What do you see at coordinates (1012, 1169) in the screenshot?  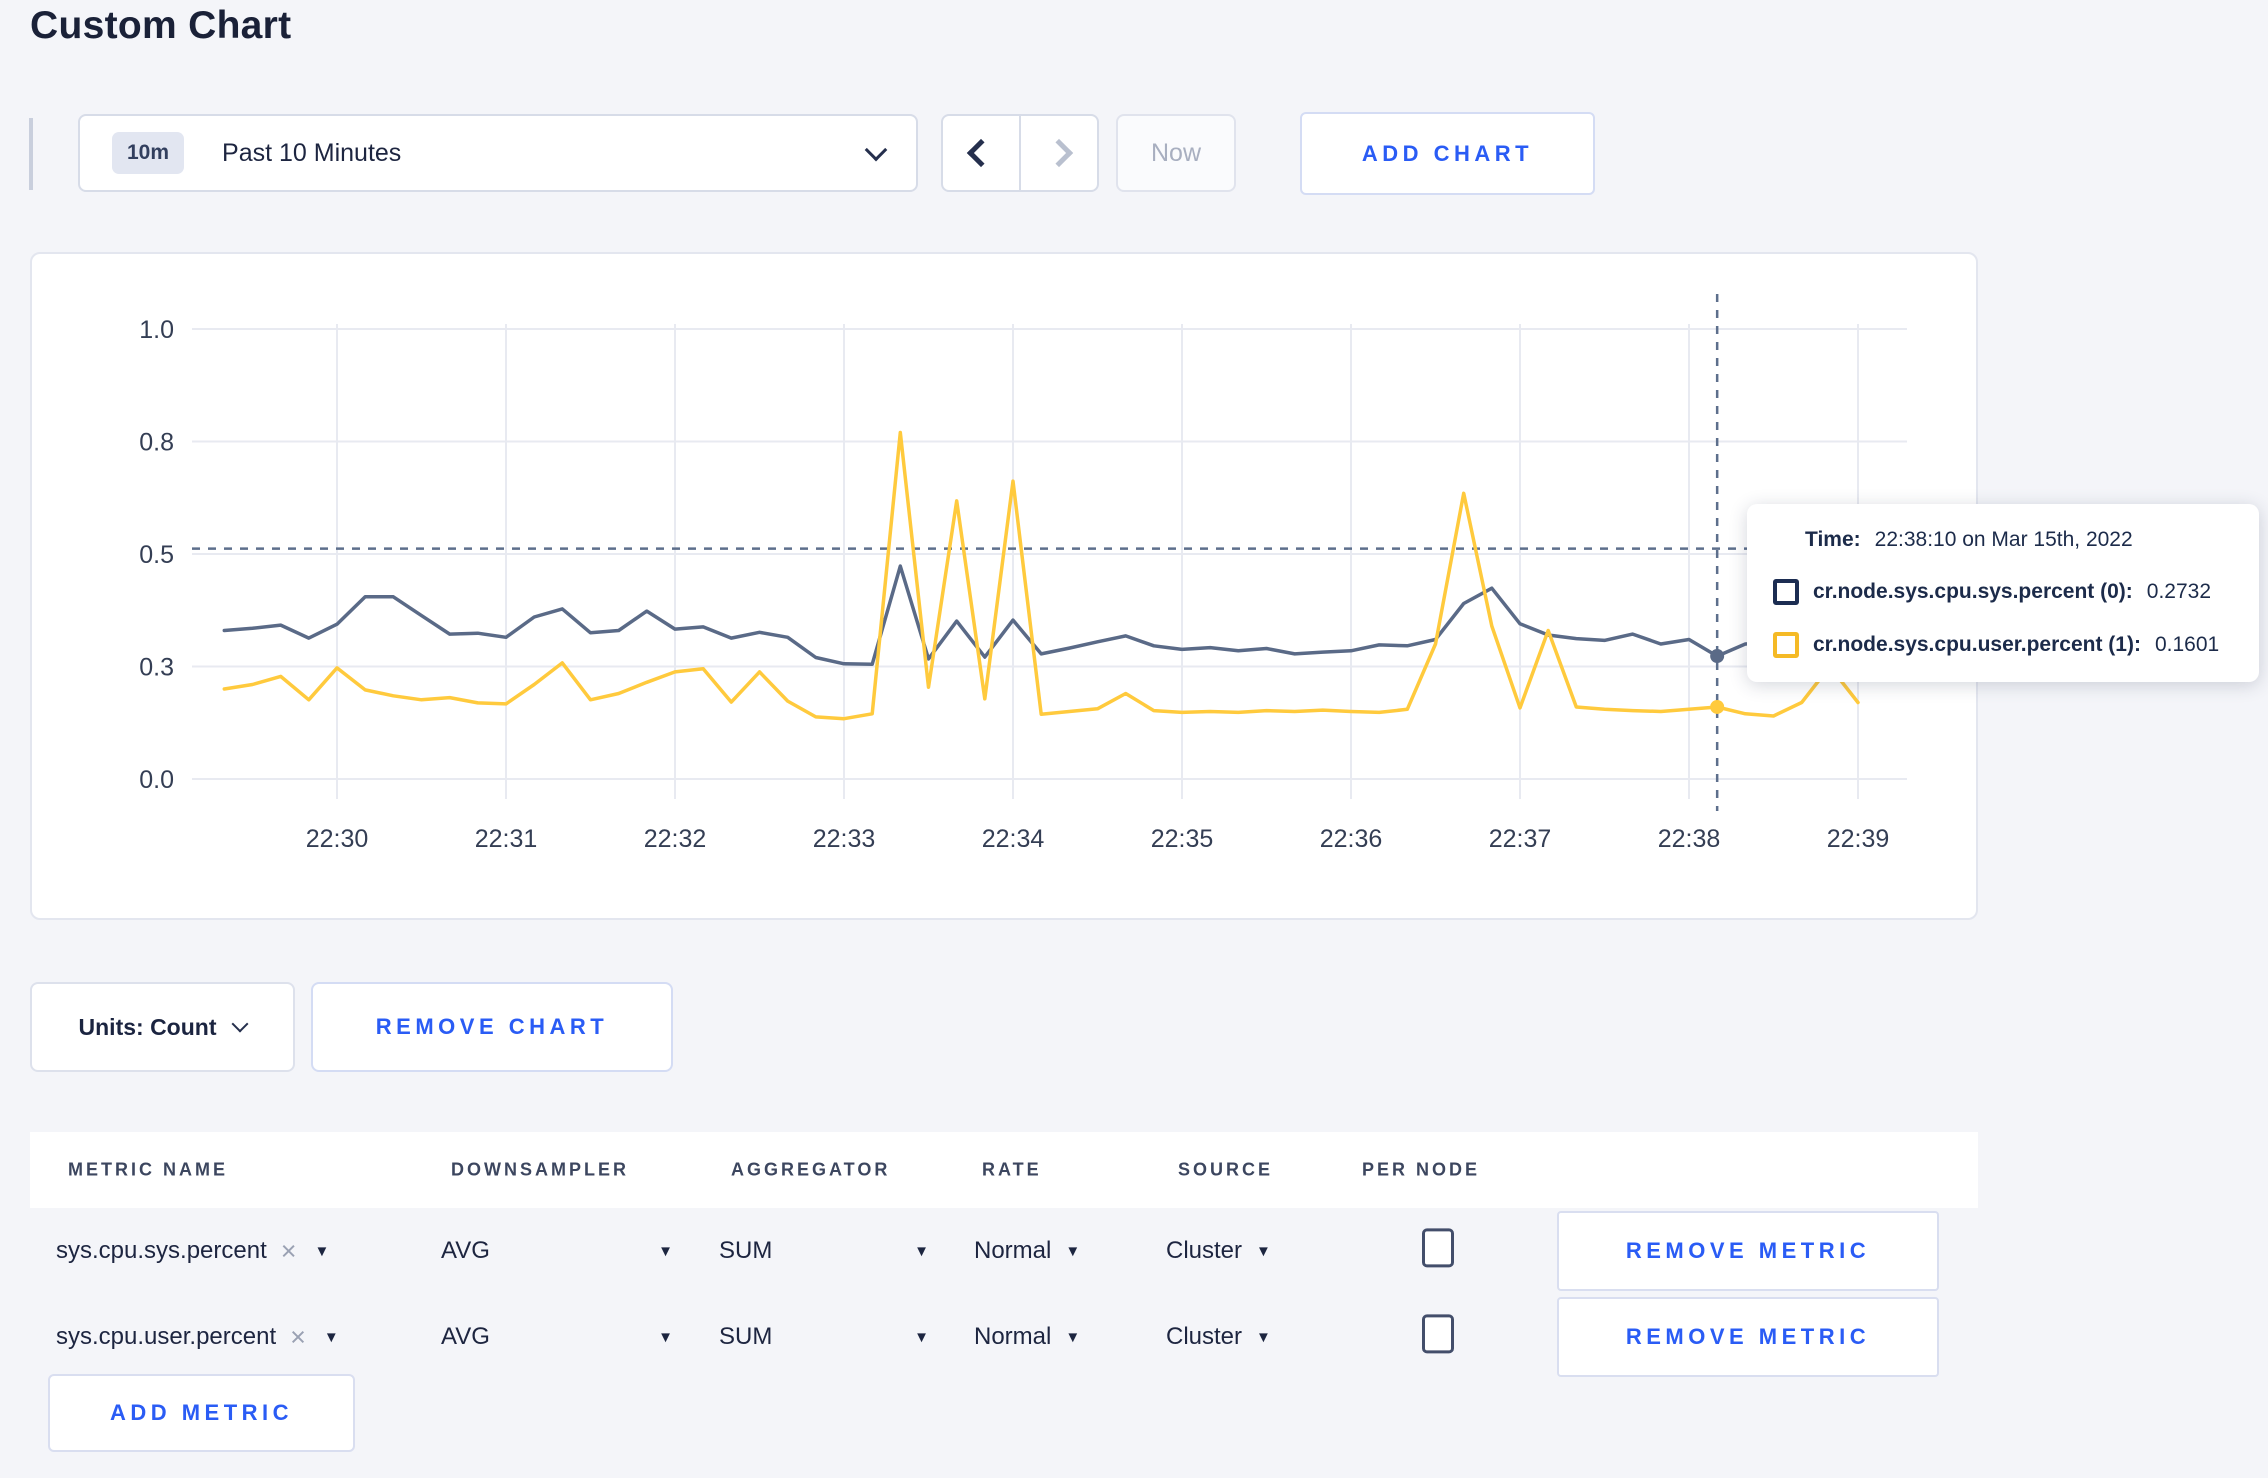 I see `col-header-rate: RATE` at bounding box center [1012, 1169].